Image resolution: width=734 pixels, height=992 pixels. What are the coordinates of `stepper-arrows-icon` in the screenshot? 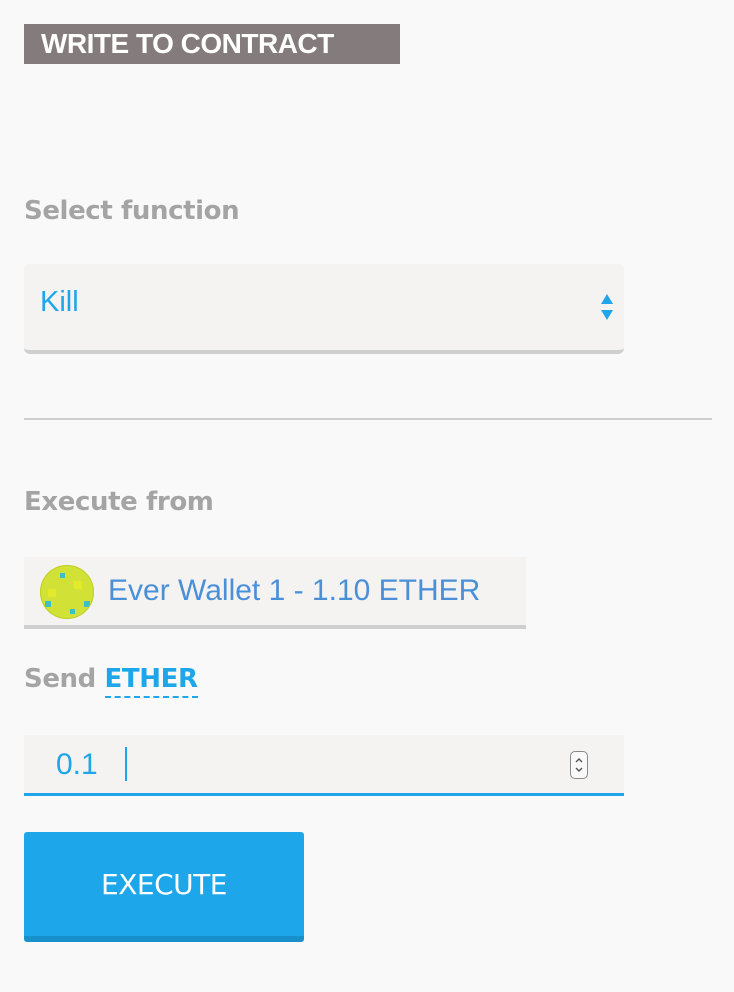 It's located at (579, 765).